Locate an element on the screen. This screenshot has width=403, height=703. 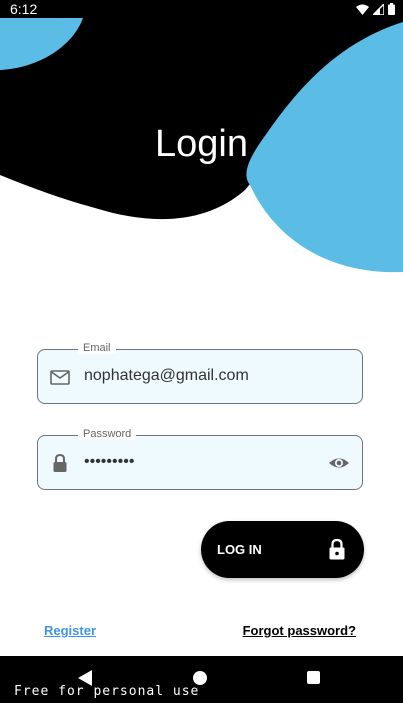
register-link: Register is located at coordinates (70, 630).